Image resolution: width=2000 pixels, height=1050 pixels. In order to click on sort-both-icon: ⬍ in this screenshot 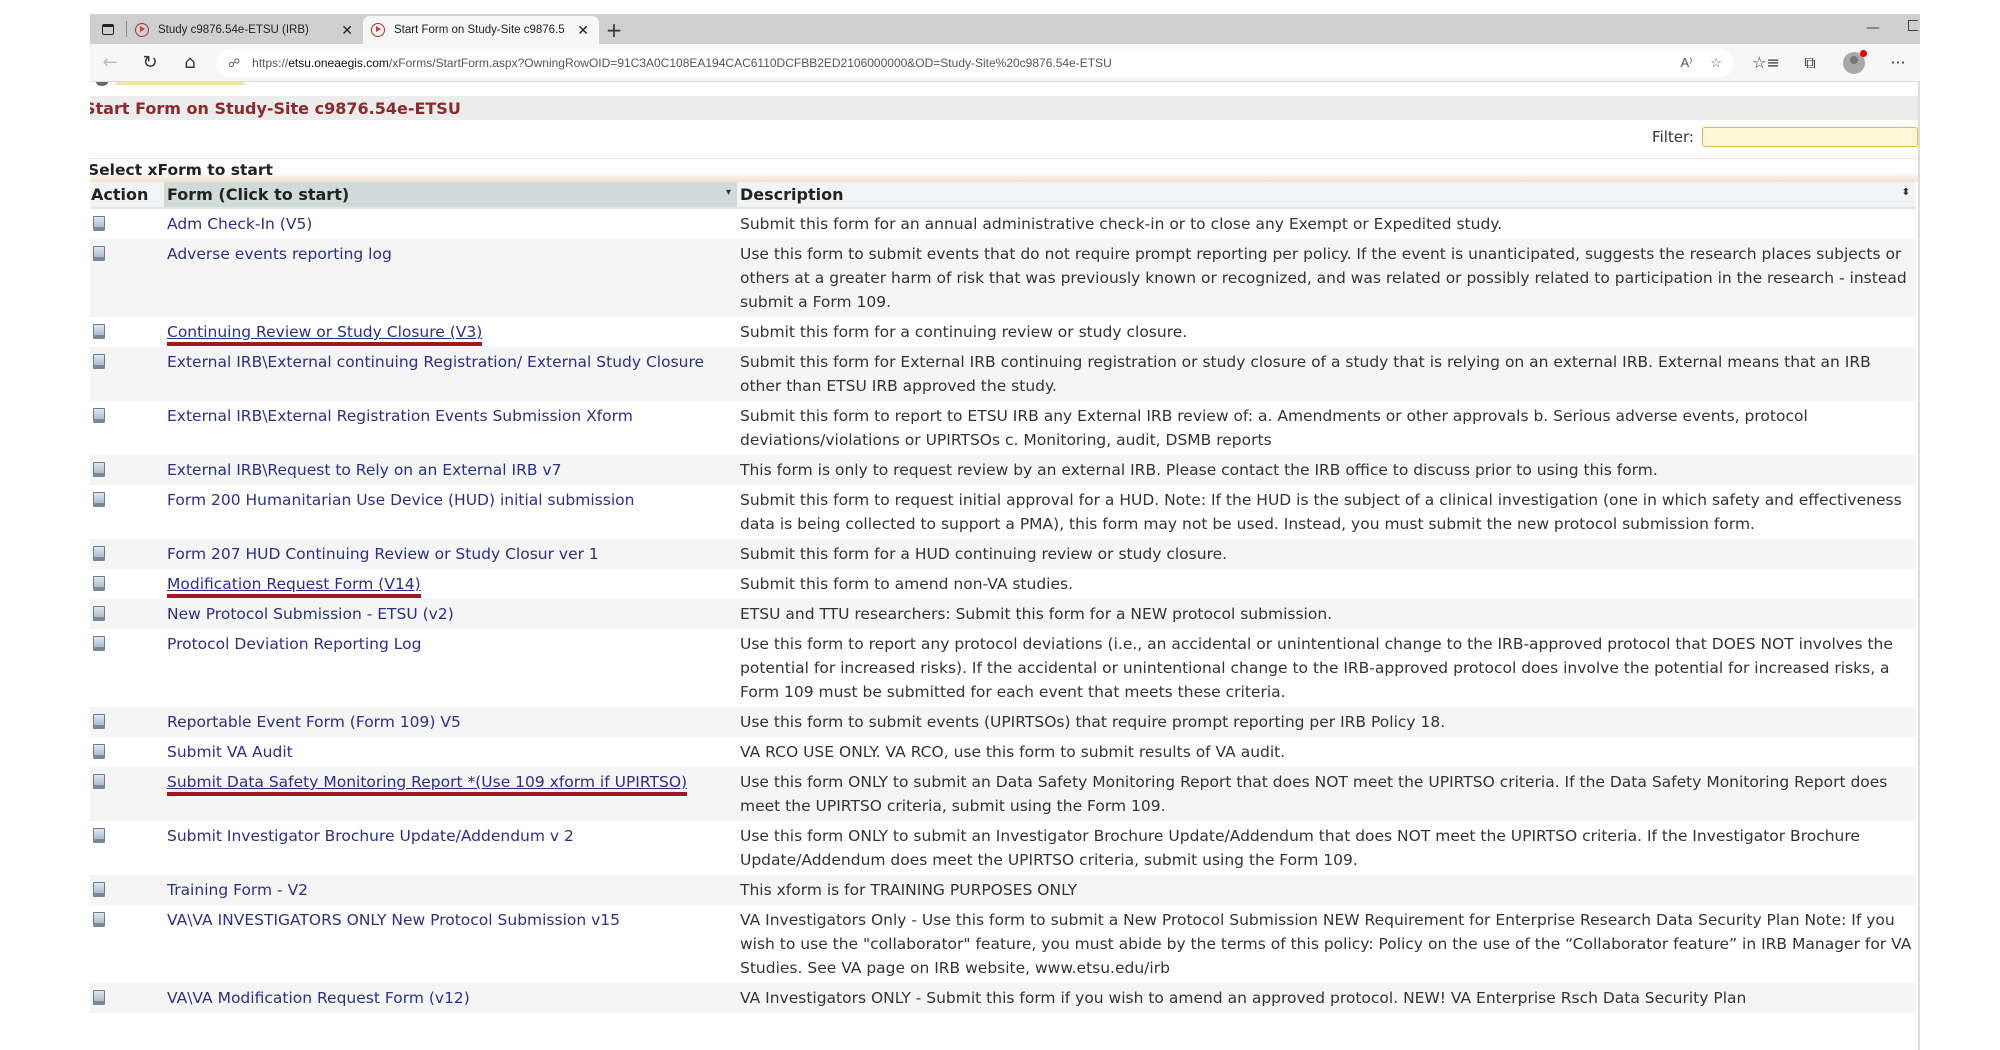, I will do `click(1906, 192)`.